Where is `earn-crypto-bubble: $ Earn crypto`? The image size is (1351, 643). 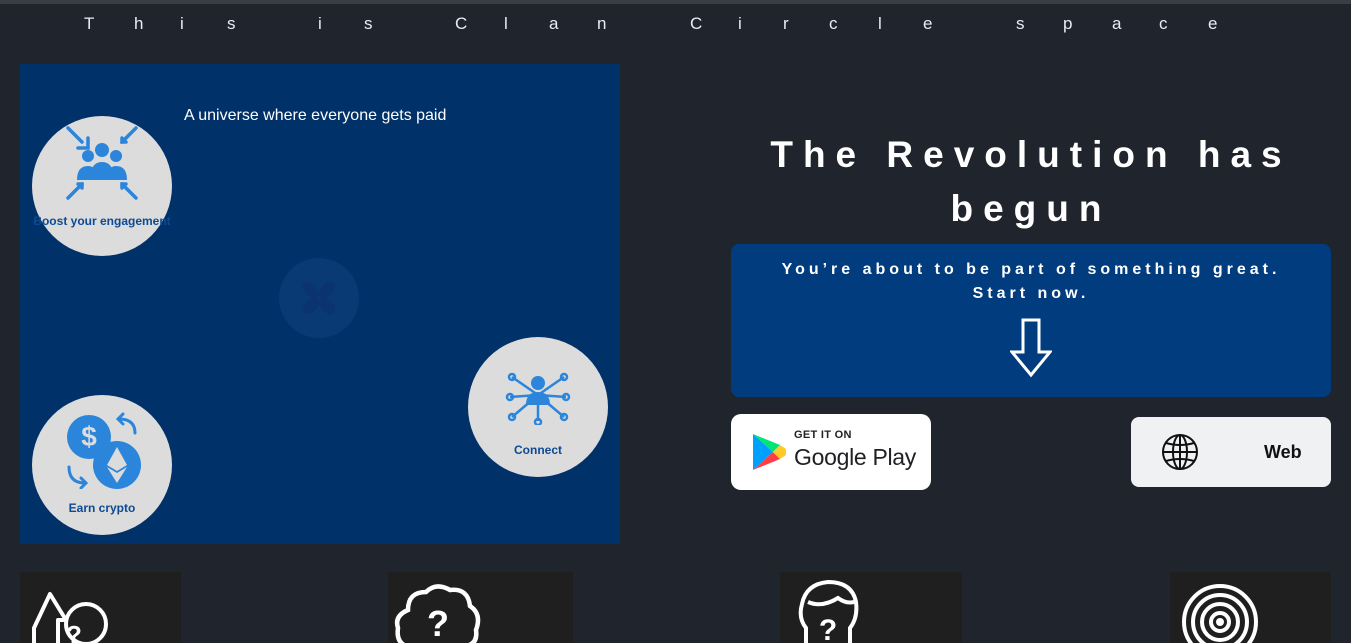 earn-crypto-bubble: $ Earn crypto is located at coordinates (102, 465).